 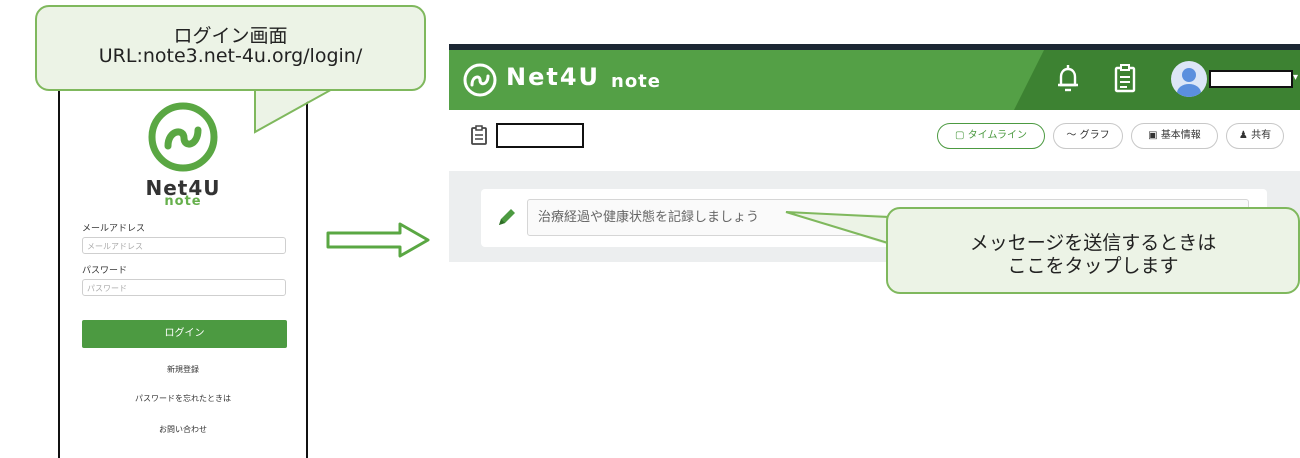 What do you see at coordinates (230, 56) in the screenshot?
I see `login-callout-url: URL:note3.net-4u.org/login/` at bounding box center [230, 56].